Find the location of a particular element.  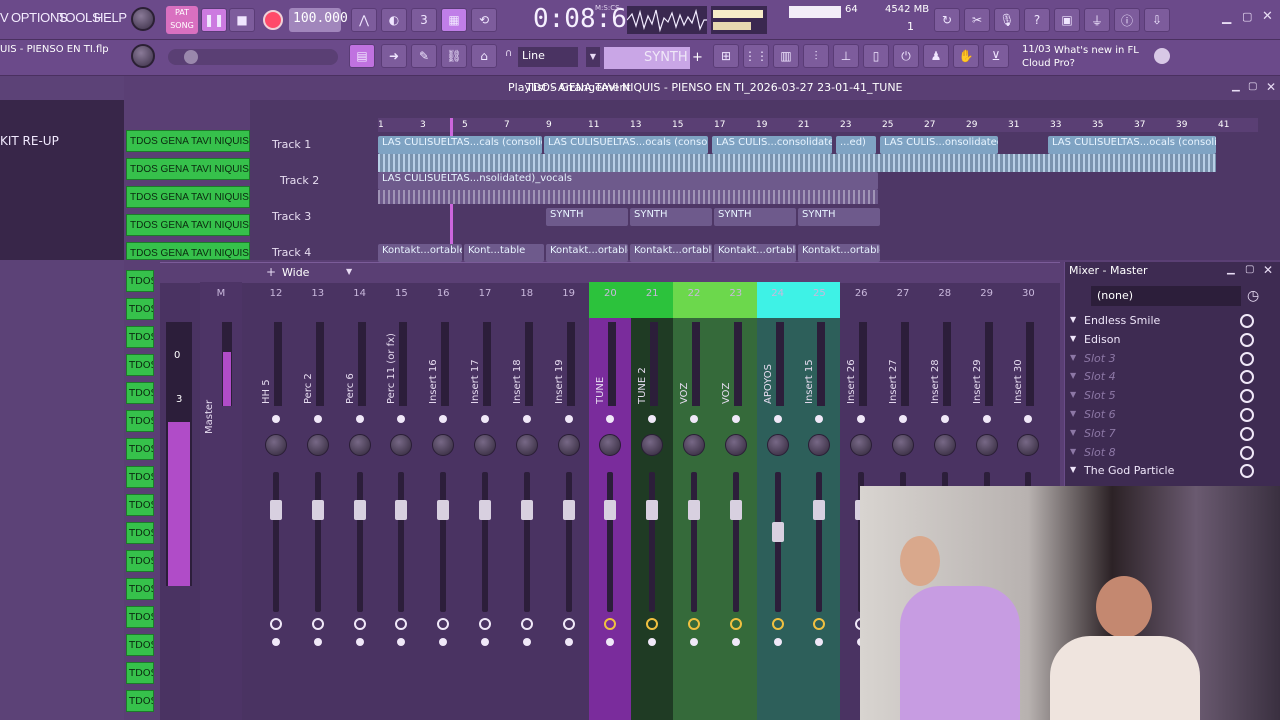

audio-clip: ...ed) is located at coordinates (856, 145).